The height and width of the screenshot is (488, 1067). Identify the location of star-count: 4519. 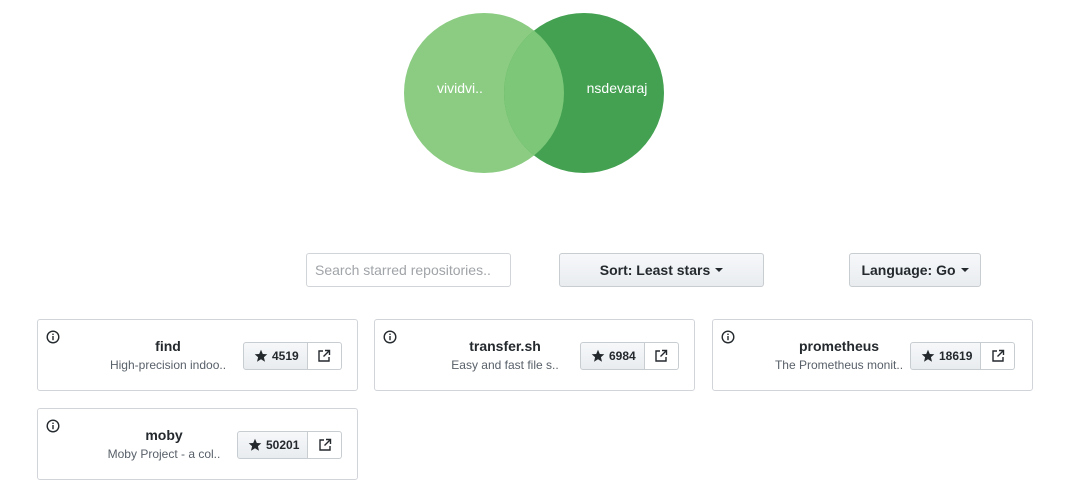
(285, 356).